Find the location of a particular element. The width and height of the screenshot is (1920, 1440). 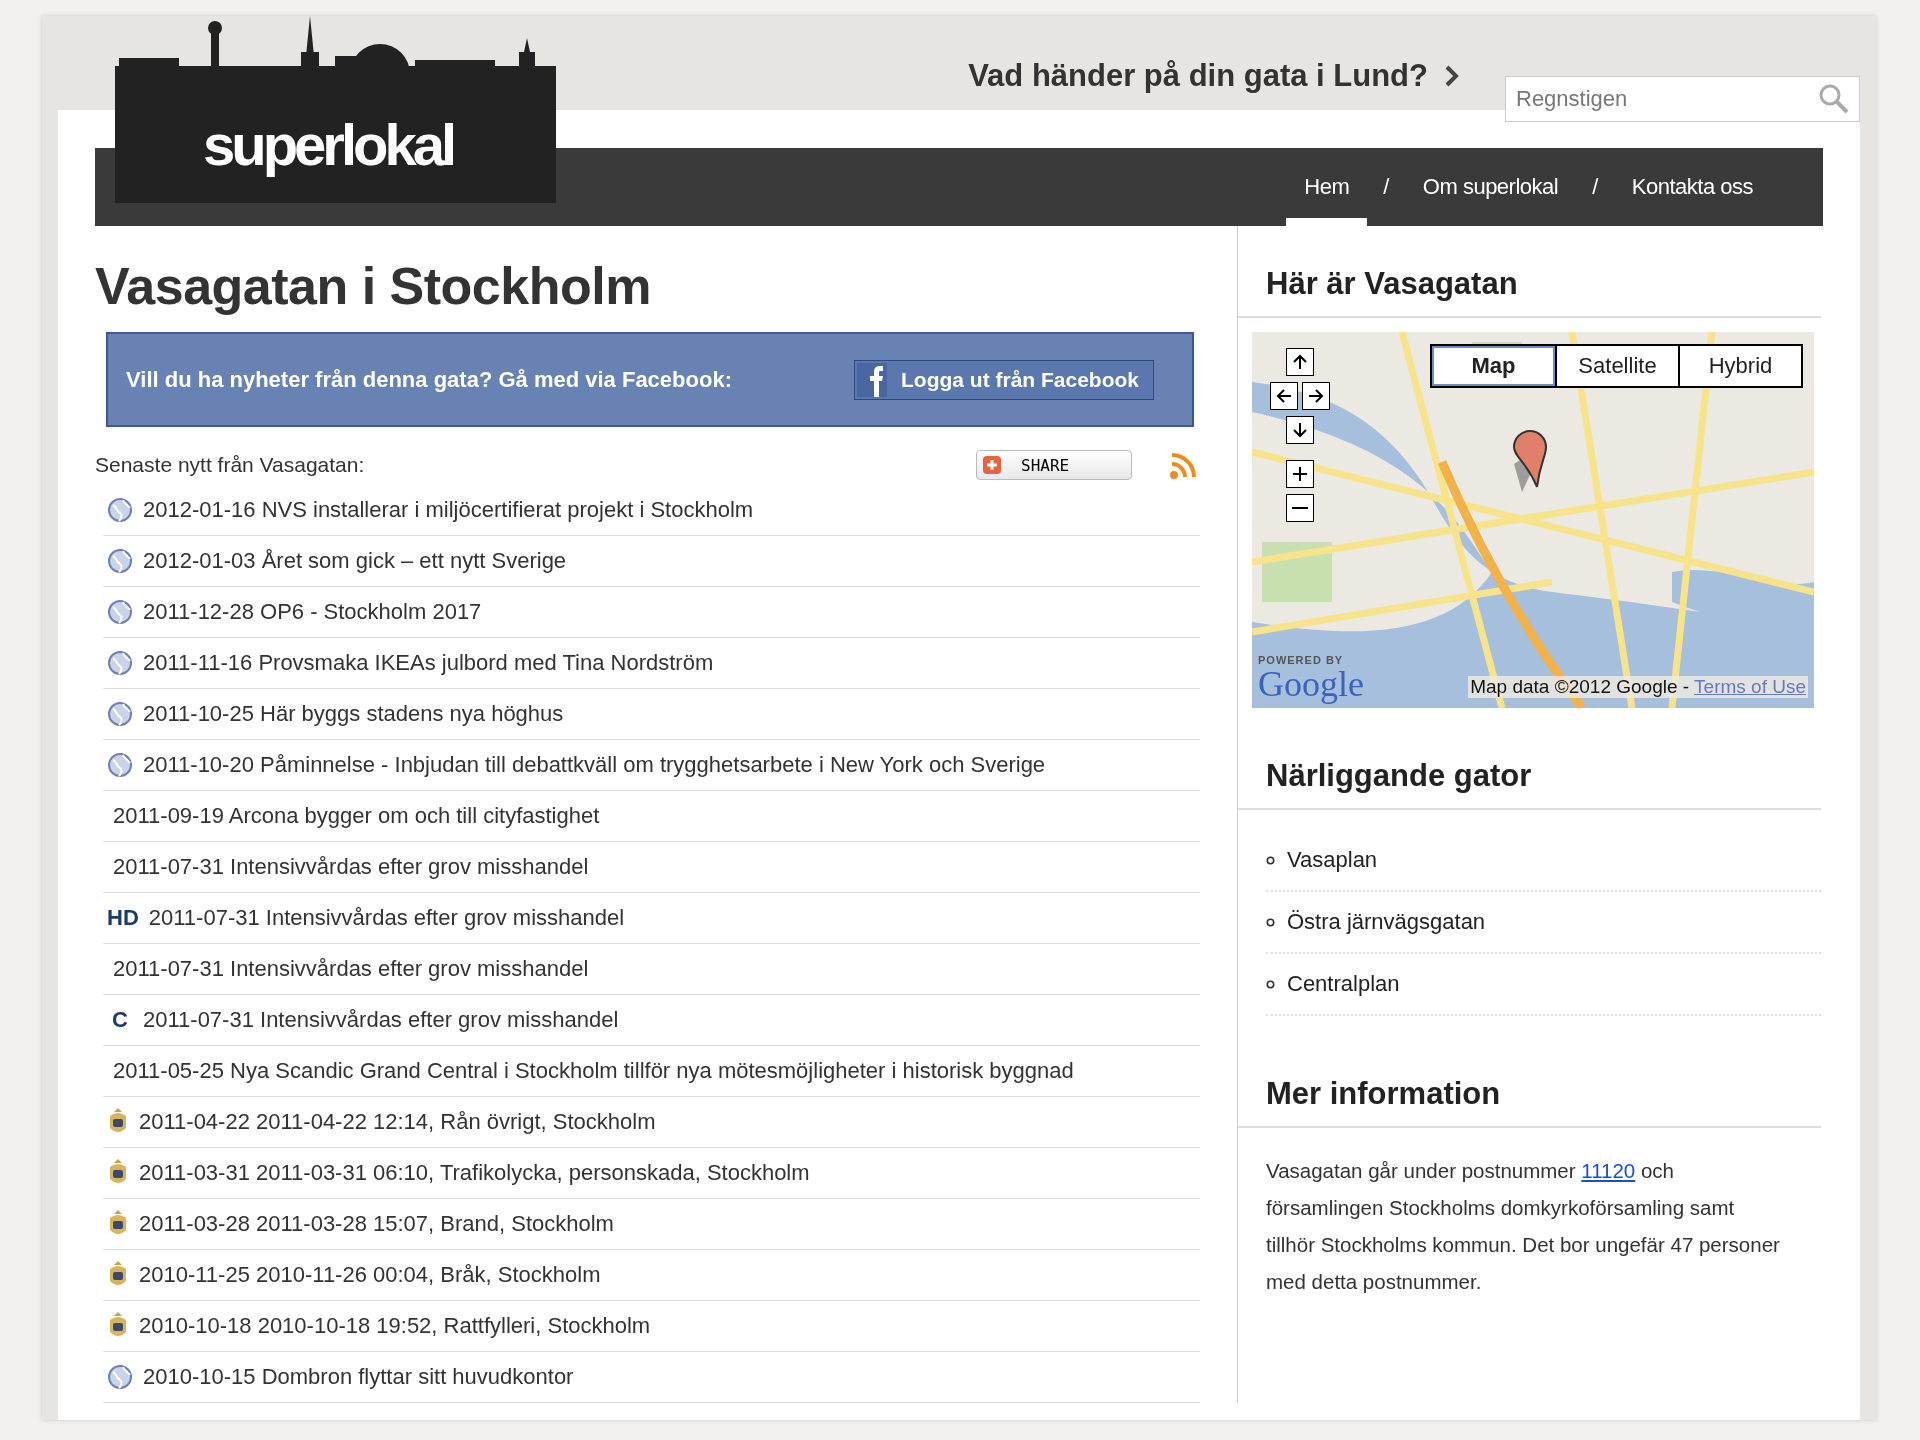

arrow-right-icon is located at coordinates (1316, 396).